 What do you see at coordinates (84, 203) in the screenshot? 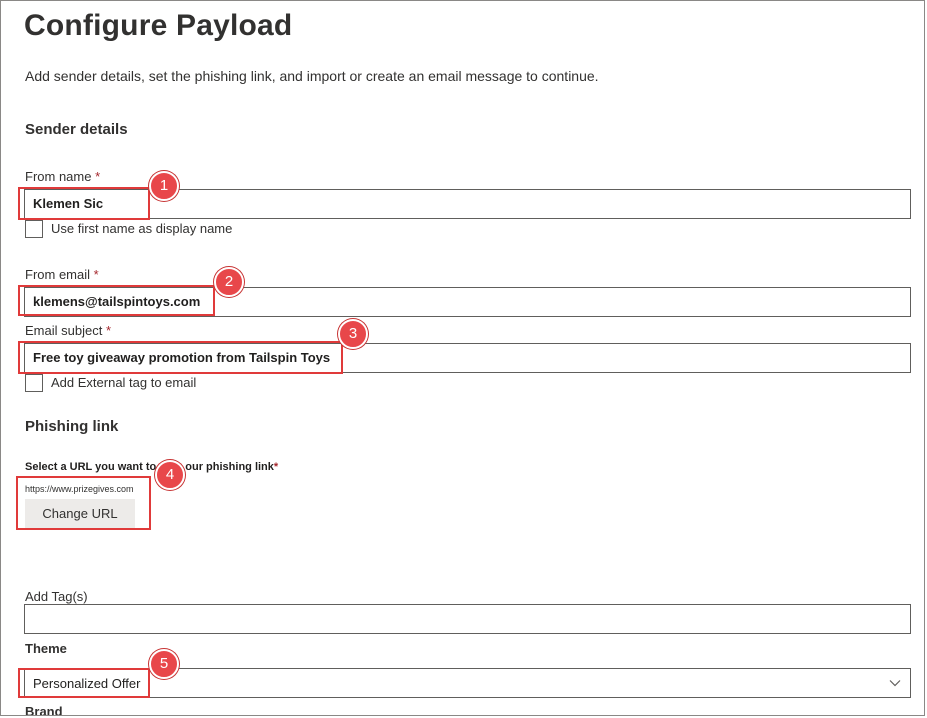
I see `callout-highlight-from-name` at bounding box center [84, 203].